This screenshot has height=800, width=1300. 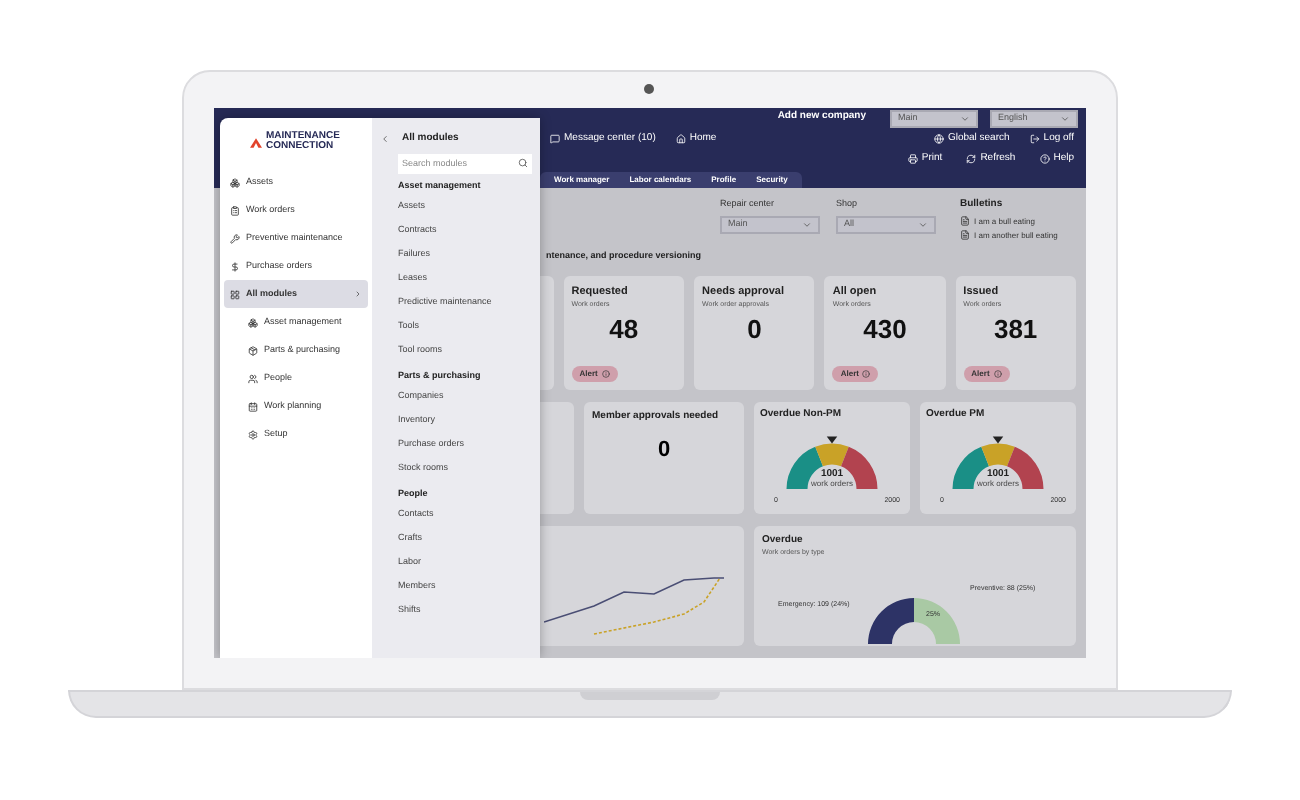 I want to click on calendar-icon, so click(x=253, y=406).